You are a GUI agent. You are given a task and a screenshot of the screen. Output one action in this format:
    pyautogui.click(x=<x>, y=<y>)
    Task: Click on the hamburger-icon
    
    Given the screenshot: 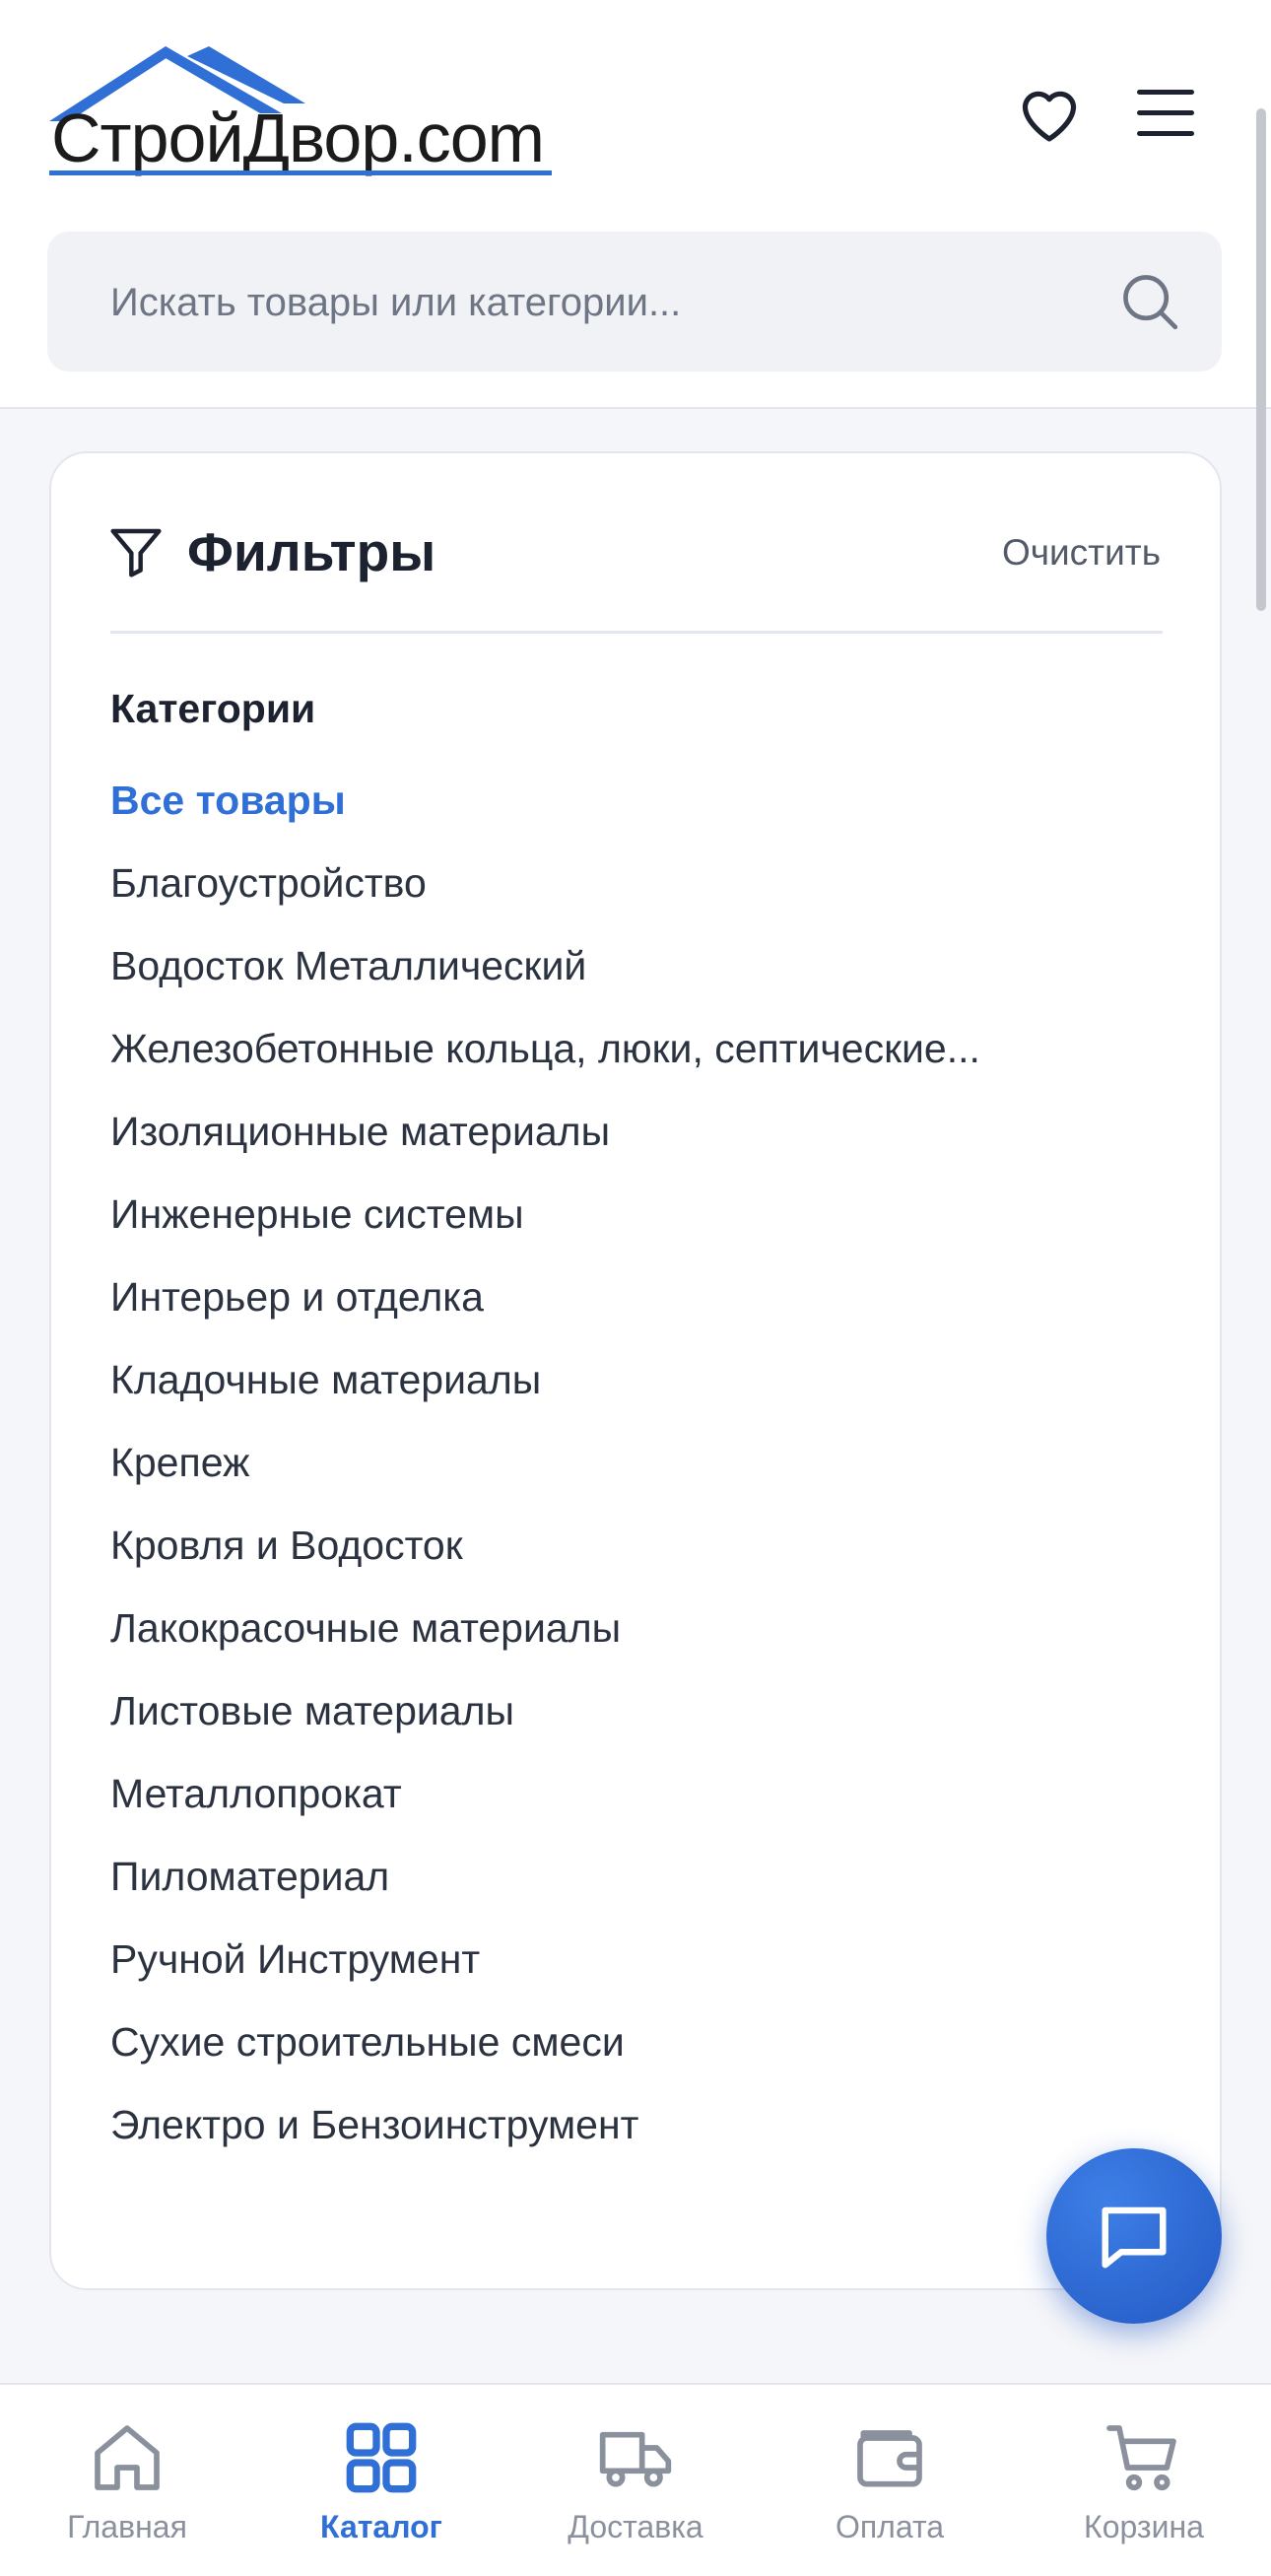 What is the action you would take?
    pyautogui.click(x=1165, y=113)
    